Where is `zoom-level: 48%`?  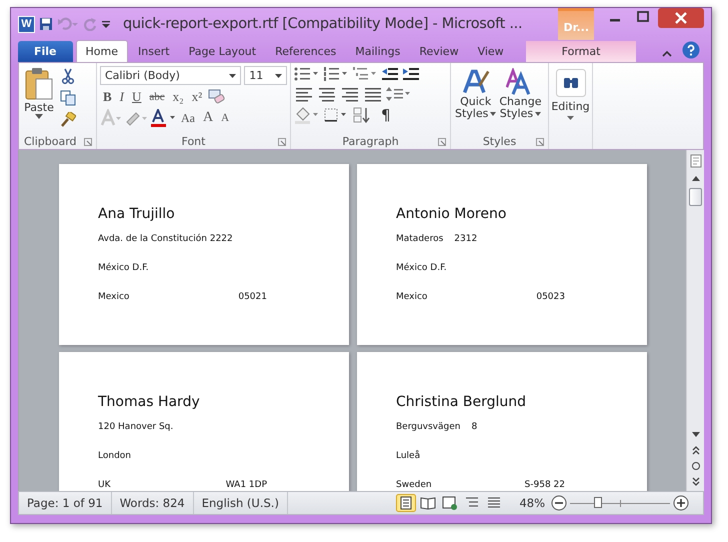 zoom-level: 48% is located at coordinates (532, 503).